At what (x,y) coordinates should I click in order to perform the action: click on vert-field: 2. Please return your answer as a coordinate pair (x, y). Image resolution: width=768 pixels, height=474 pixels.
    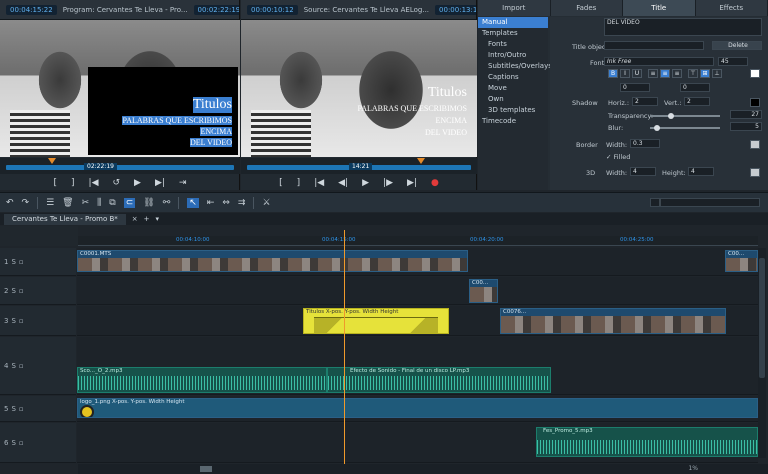
    Looking at the image, I should click on (697, 101).